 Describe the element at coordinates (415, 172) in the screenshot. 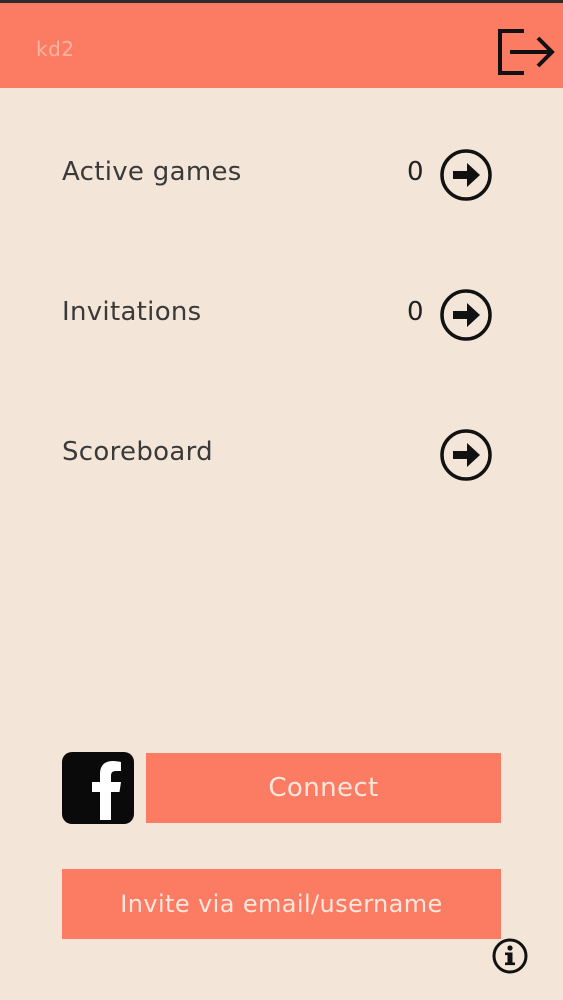

I see `active-games-count: 0` at that location.